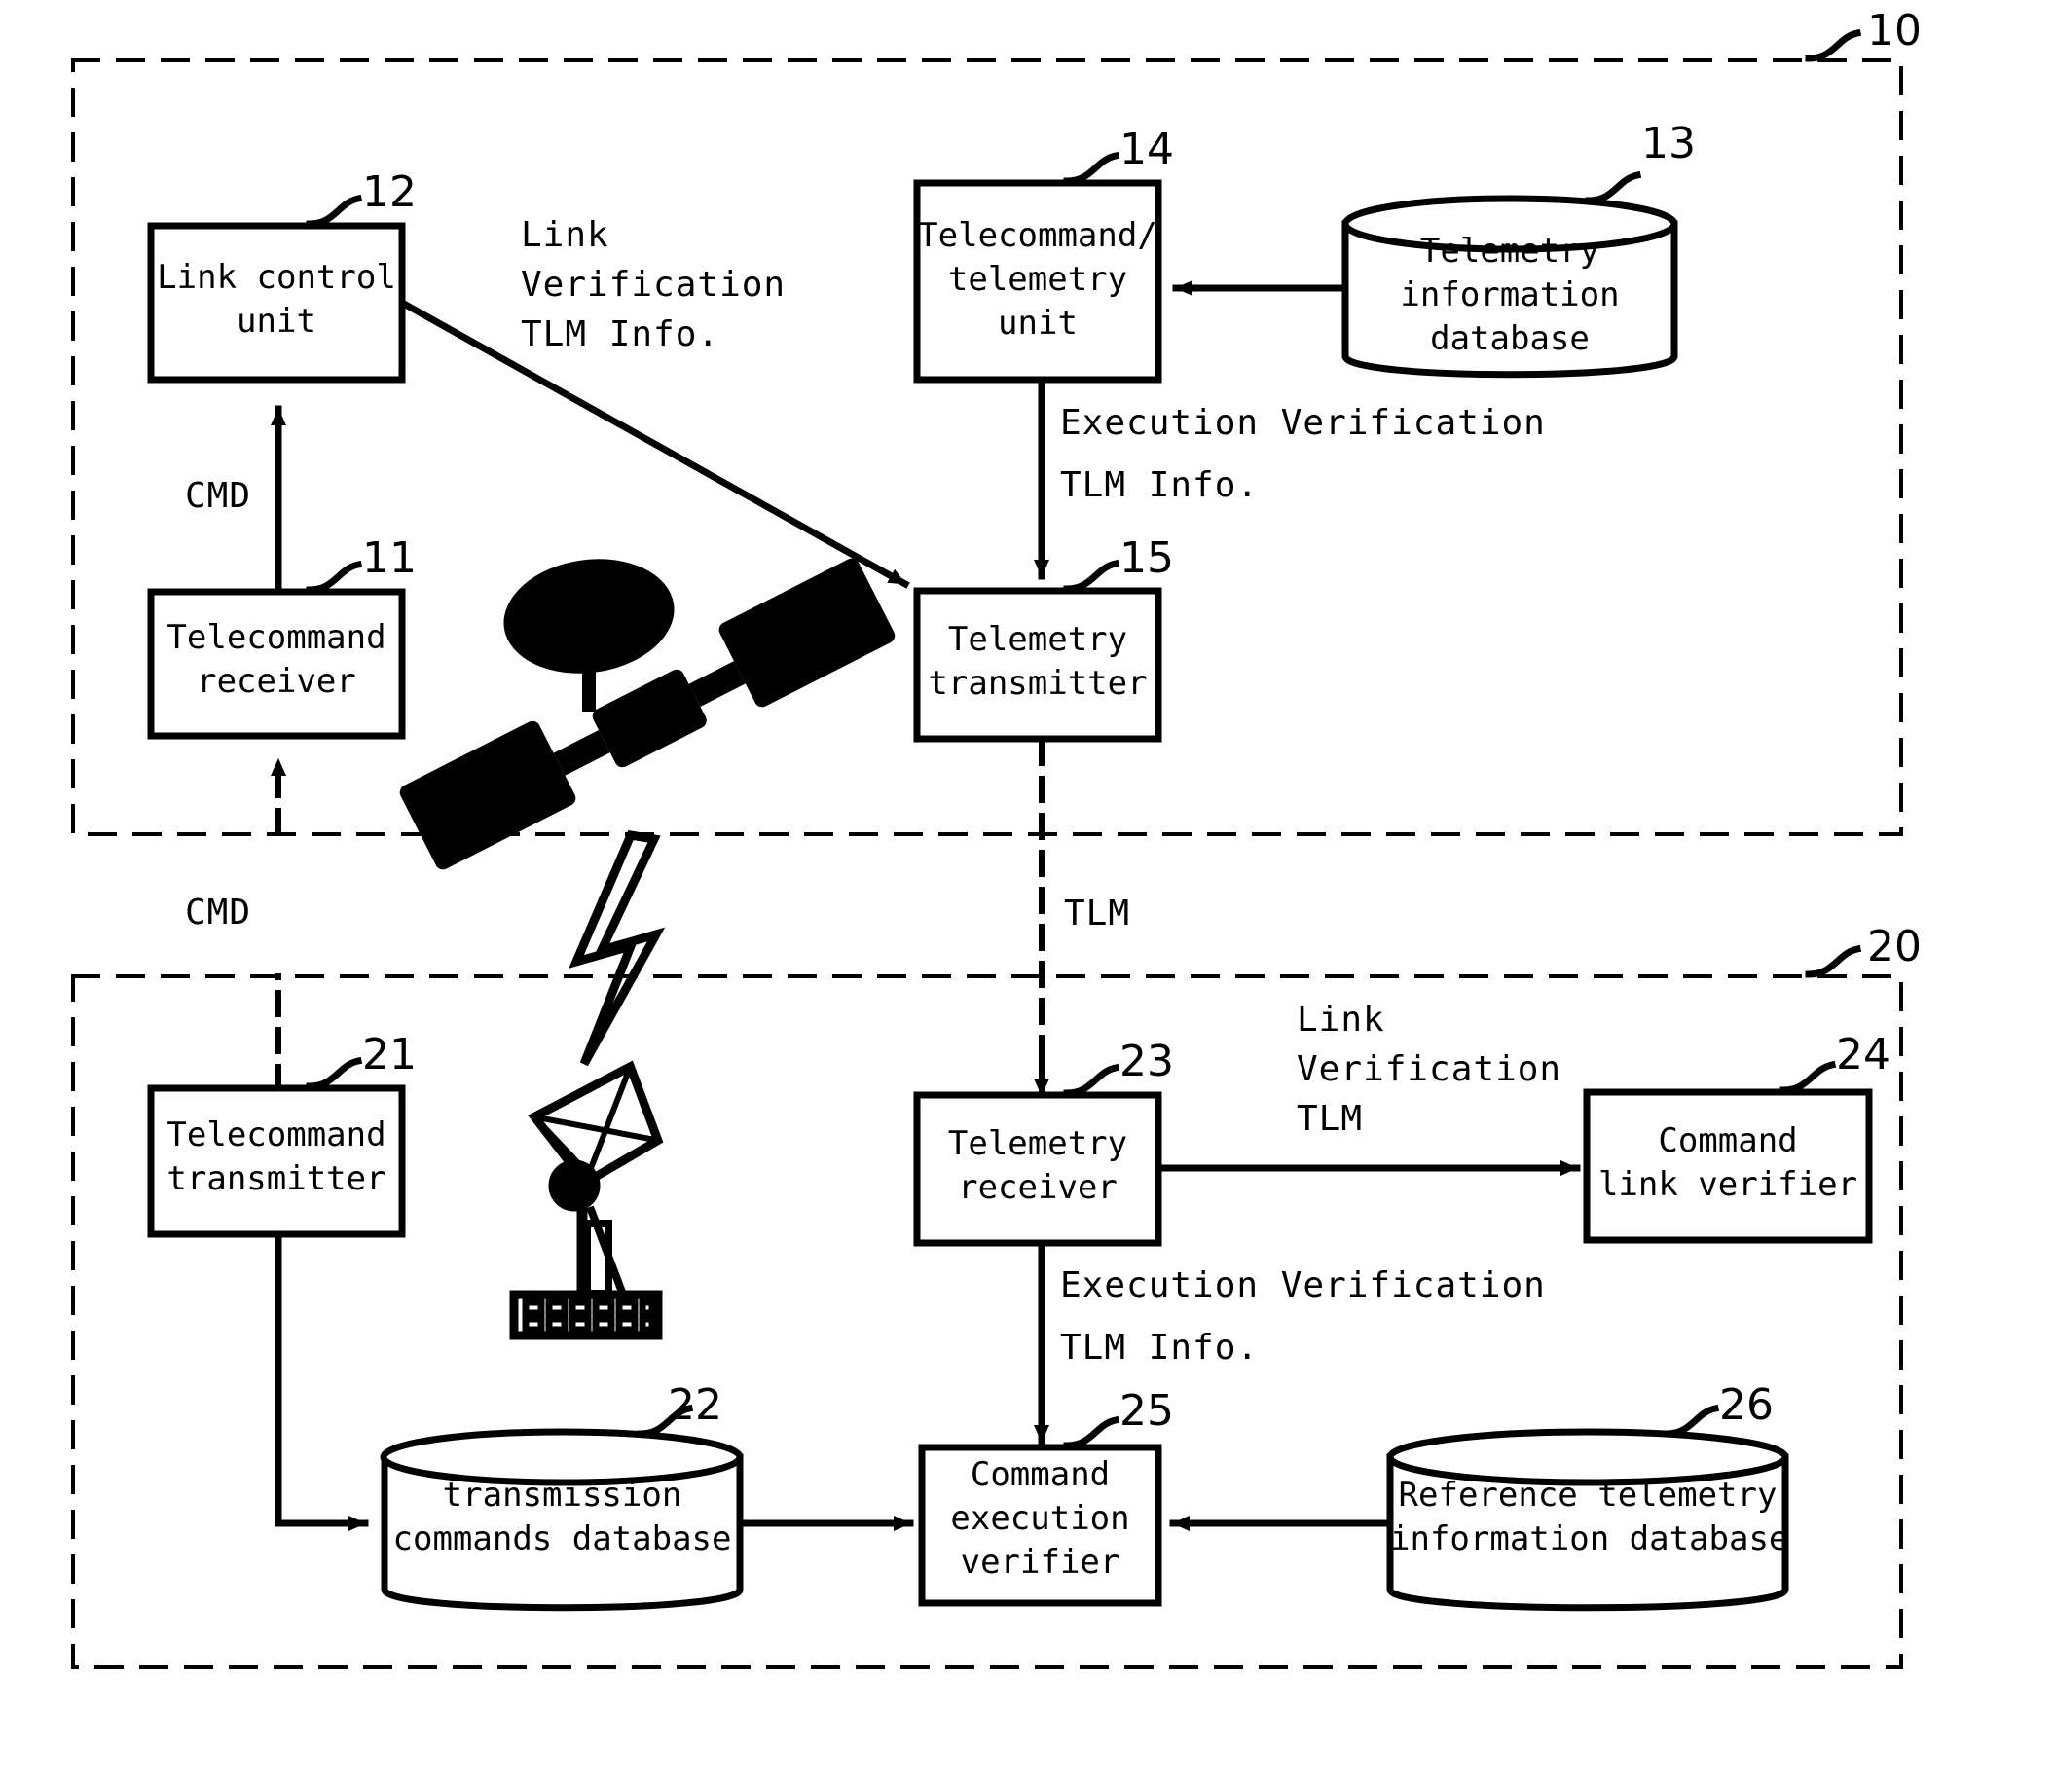  What do you see at coordinates (695, 1405) in the screenshot?
I see `block-22-ref: 22` at bounding box center [695, 1405].